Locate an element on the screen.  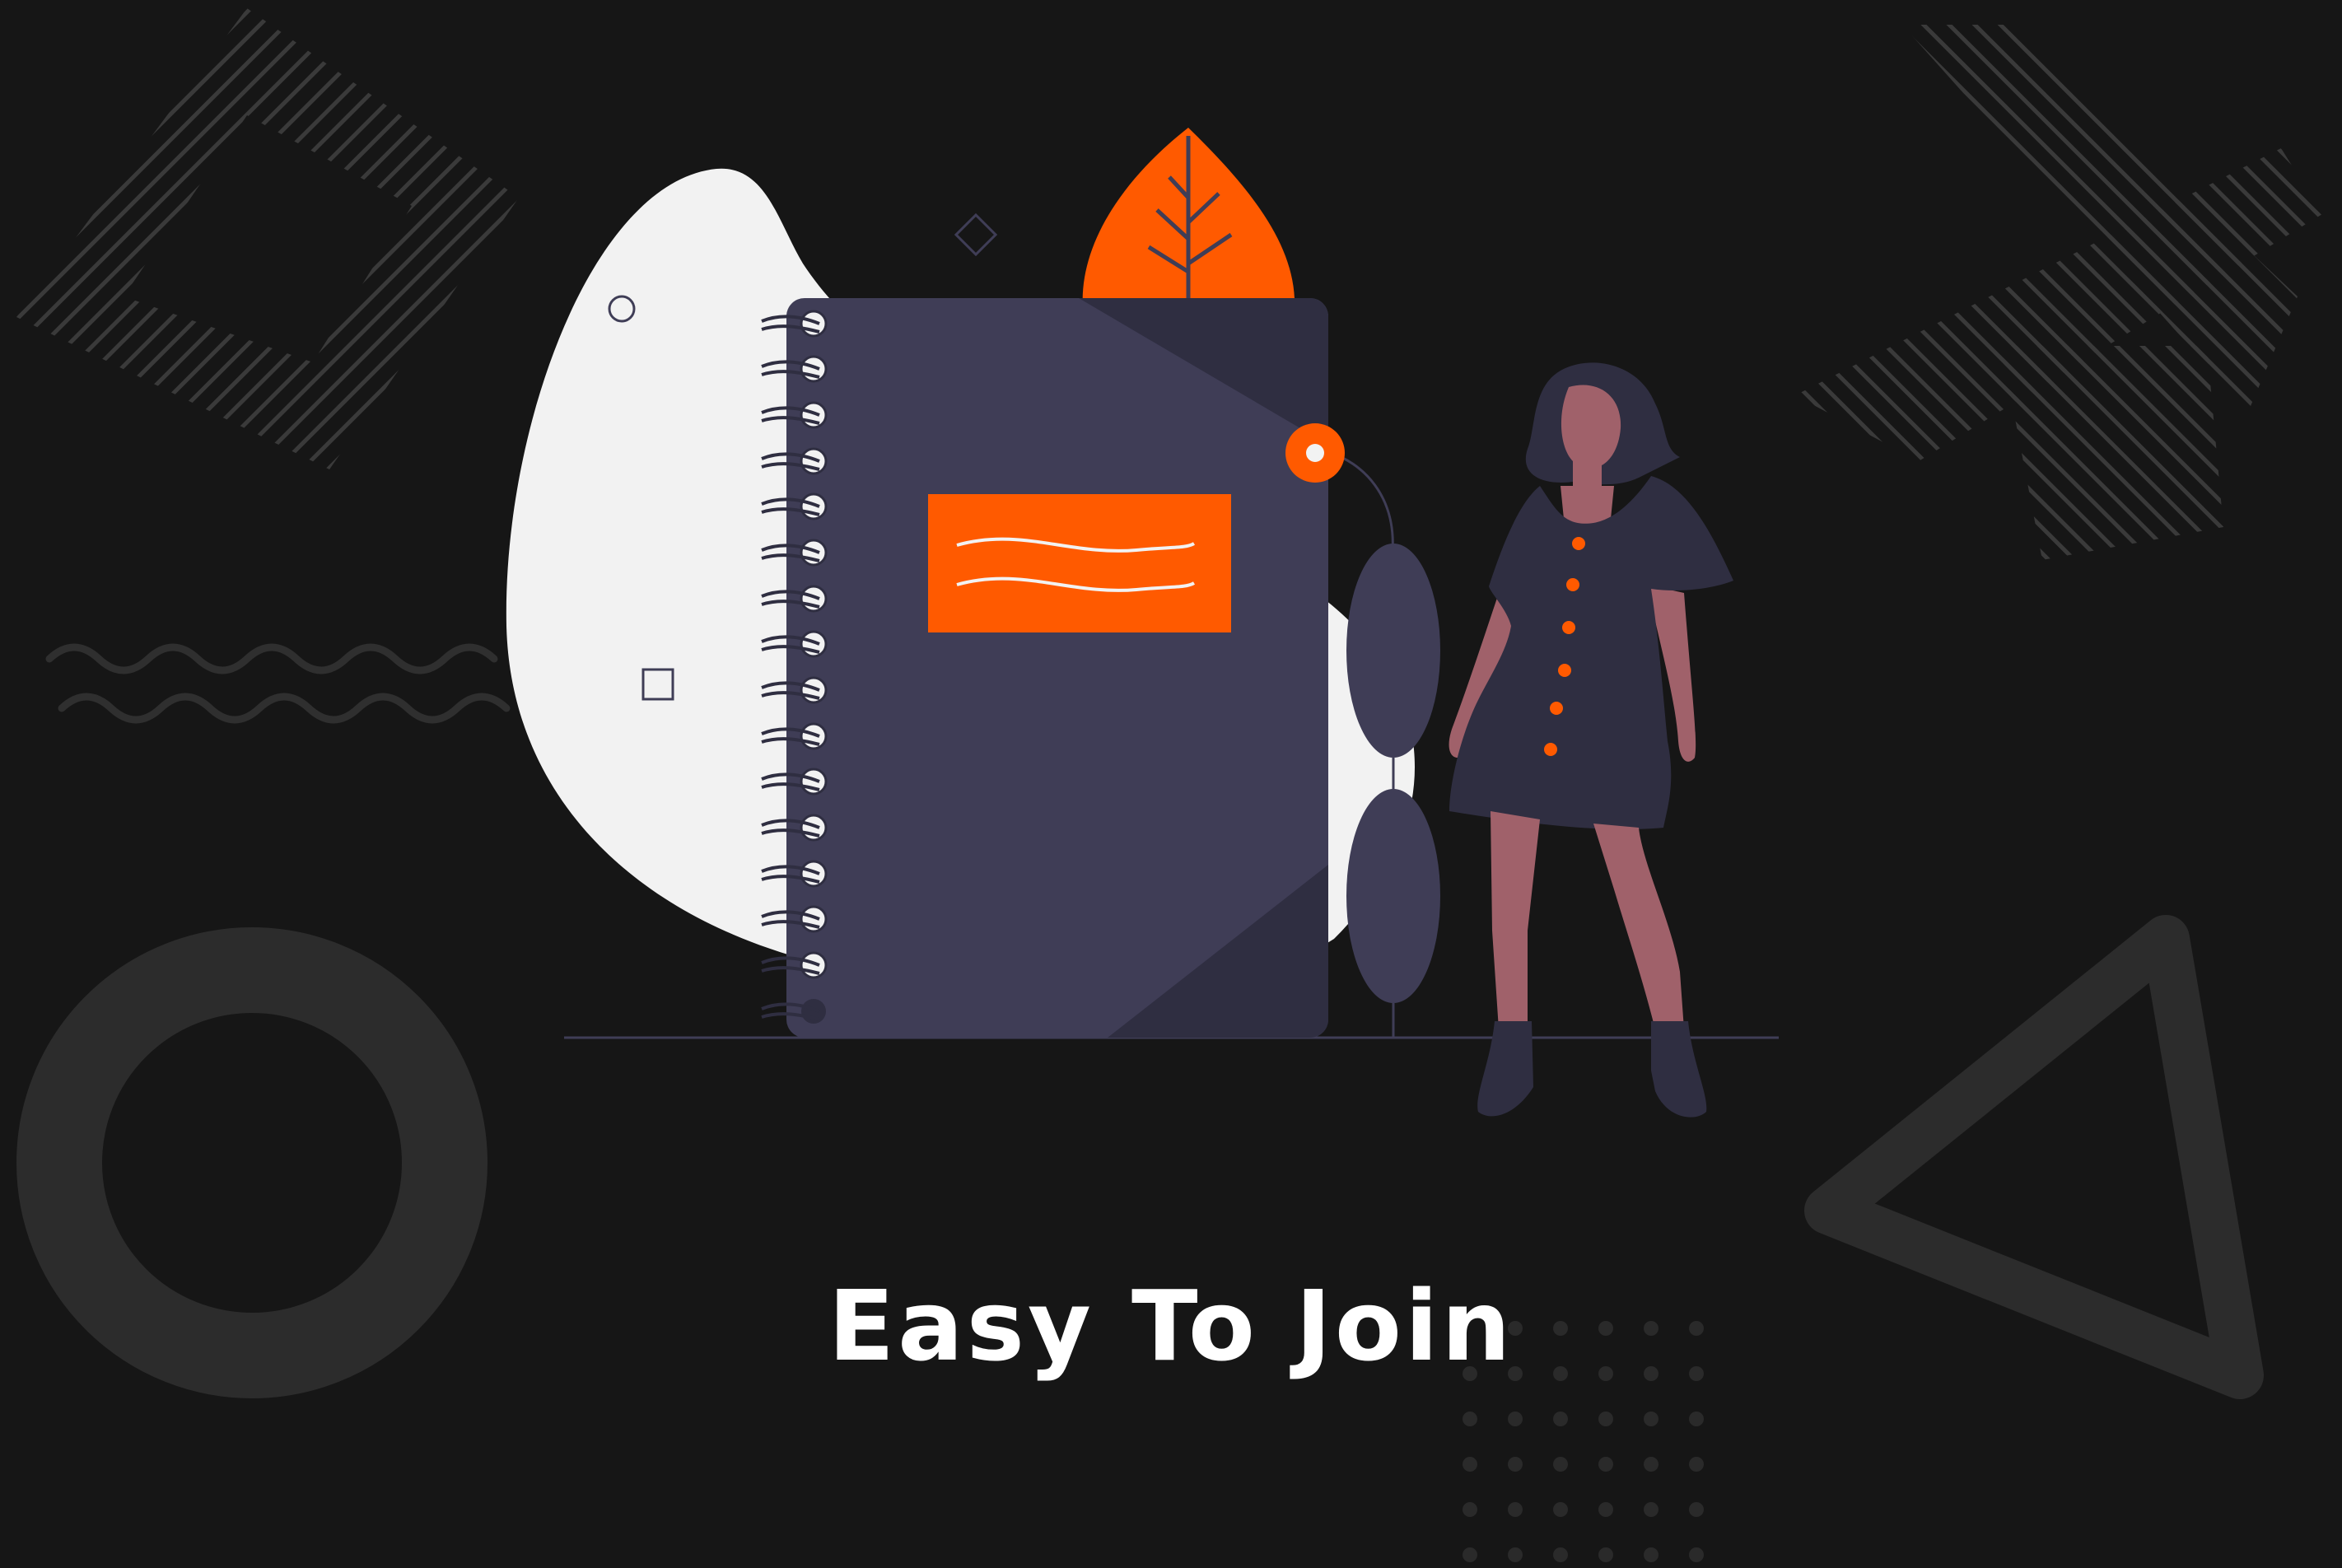
page-title: Easy To Join is located at coordinates (1171, 1326).